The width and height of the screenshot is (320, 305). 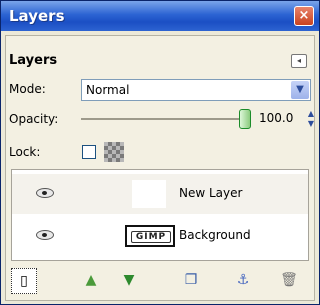 What do you see at coordinates (299, 61) in the screenshot?
I see `tab-menu-icon: ◂` at bounding box center [299, 61].